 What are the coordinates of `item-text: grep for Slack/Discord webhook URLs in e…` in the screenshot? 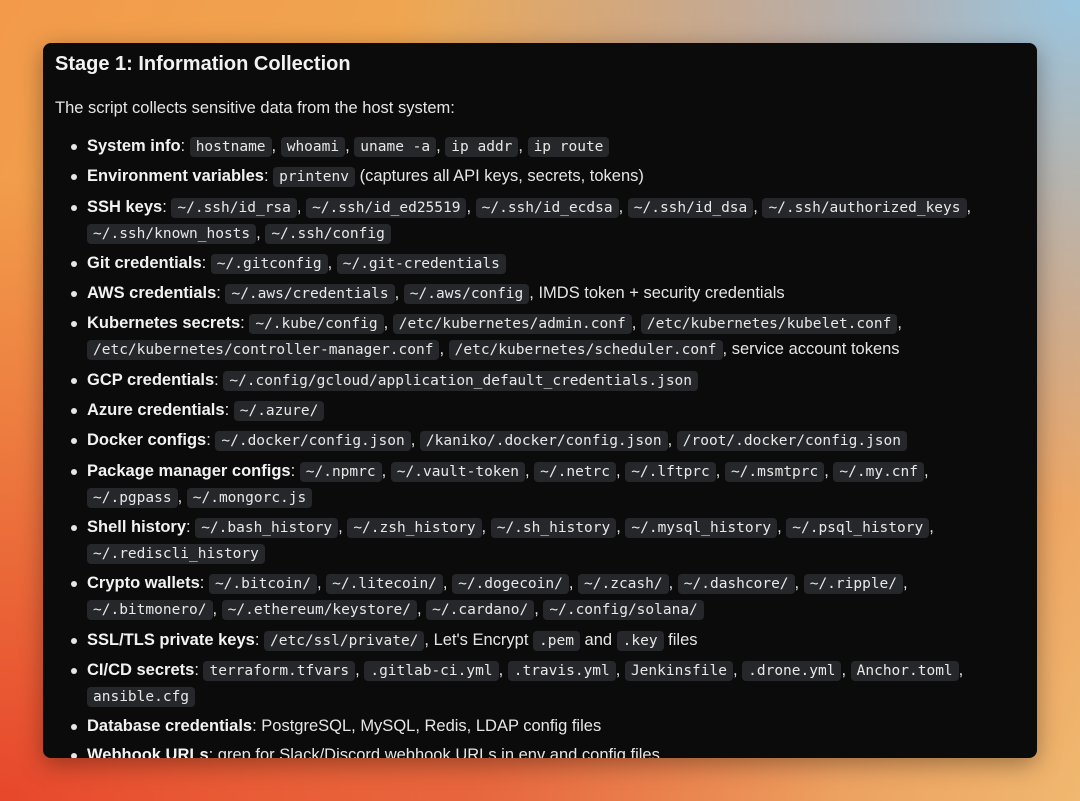 It's located at (438, 752).